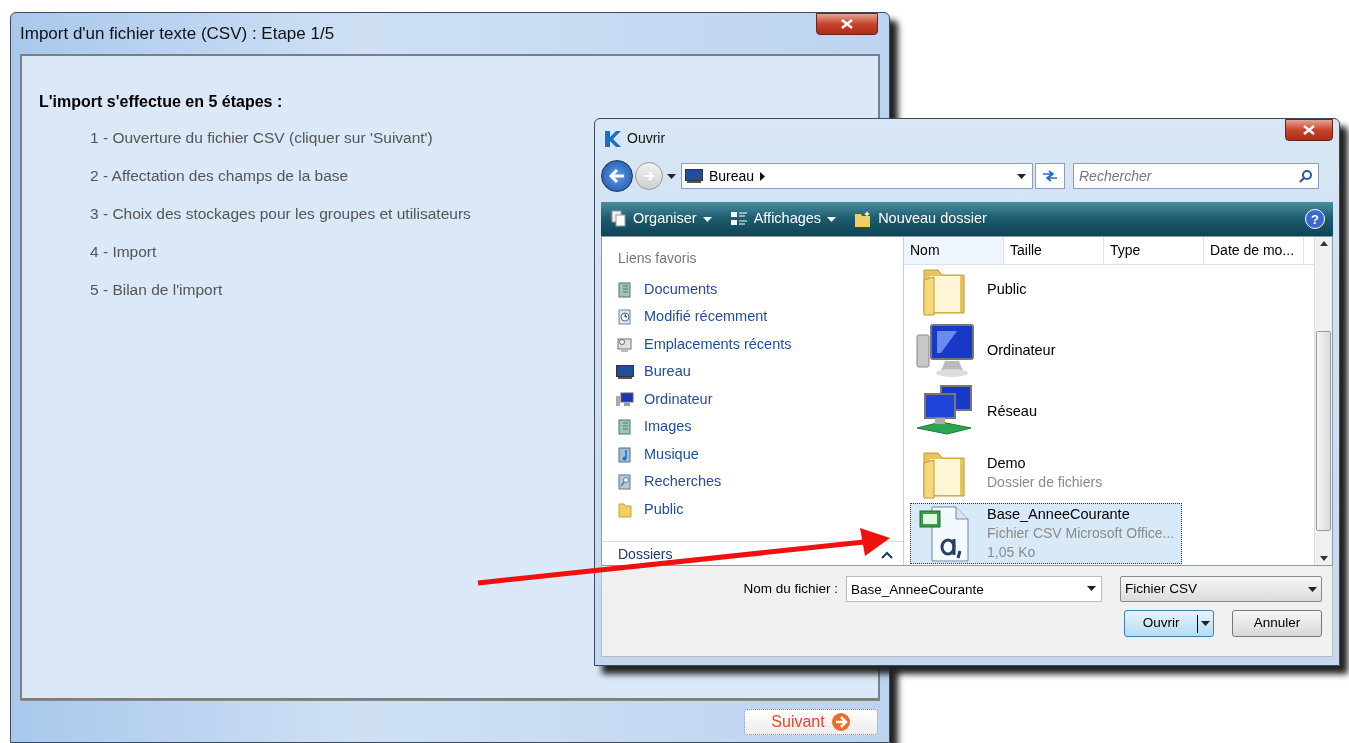 The height and width of the screenshot is (743, 1349). I want to click on music-note-icon, so click(625, 454).